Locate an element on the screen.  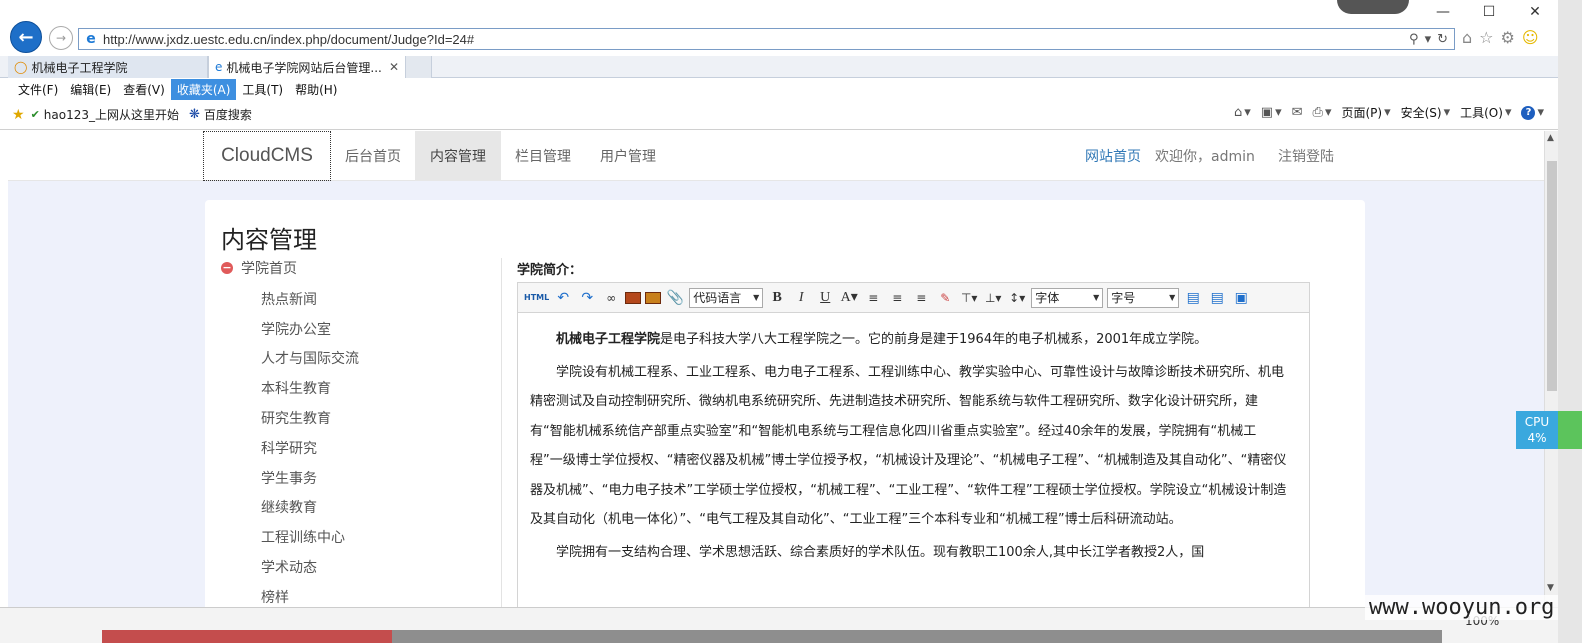
html-source-button: HTML is located at coordinates (536, 298).